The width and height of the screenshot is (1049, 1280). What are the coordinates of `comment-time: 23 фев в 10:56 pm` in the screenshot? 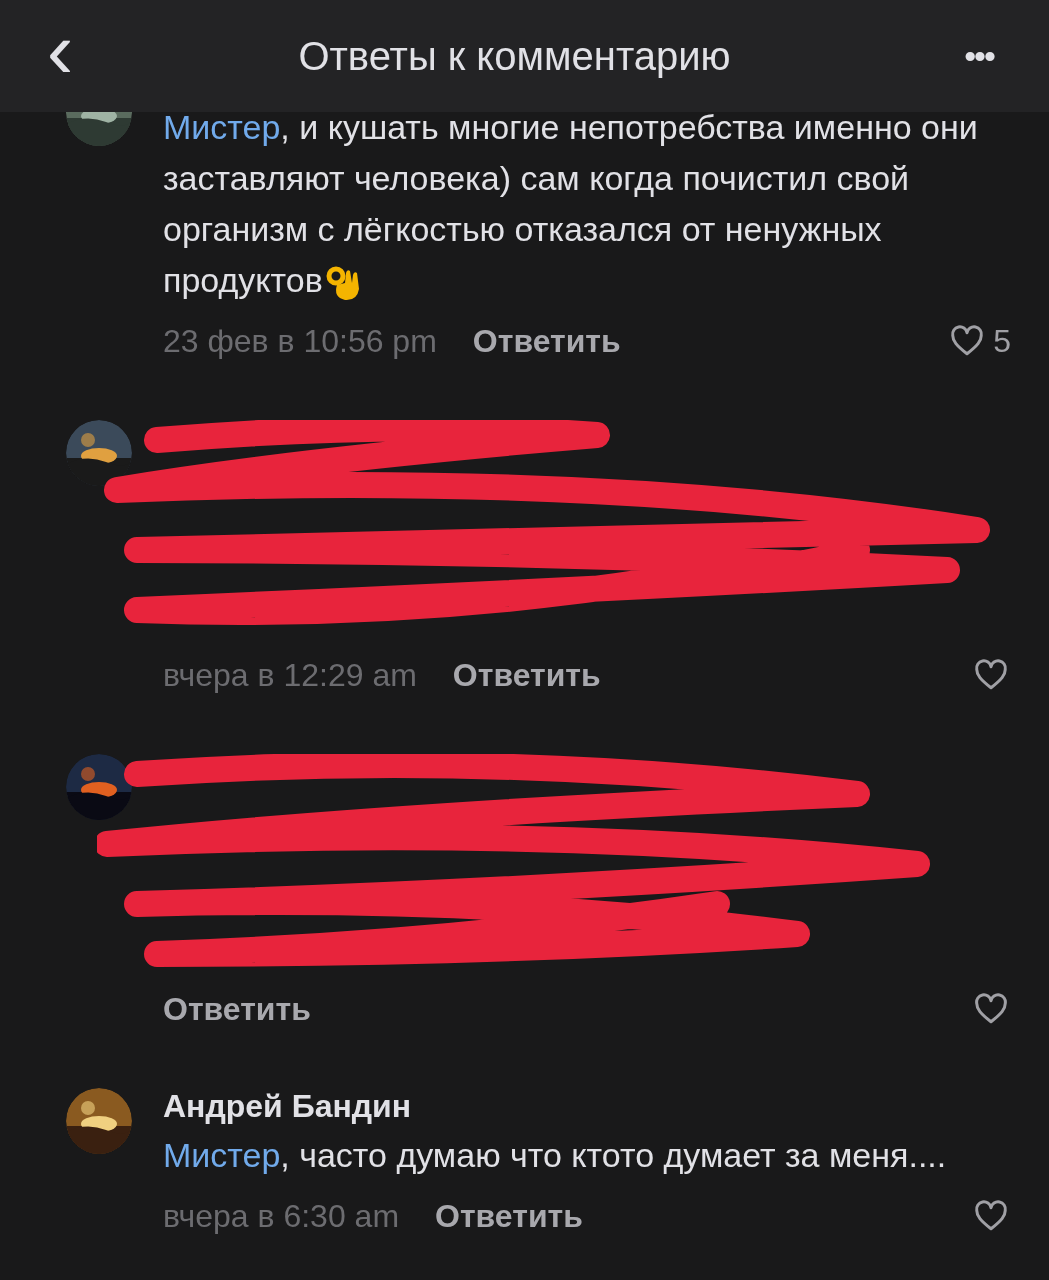 It's located at (300, 341).